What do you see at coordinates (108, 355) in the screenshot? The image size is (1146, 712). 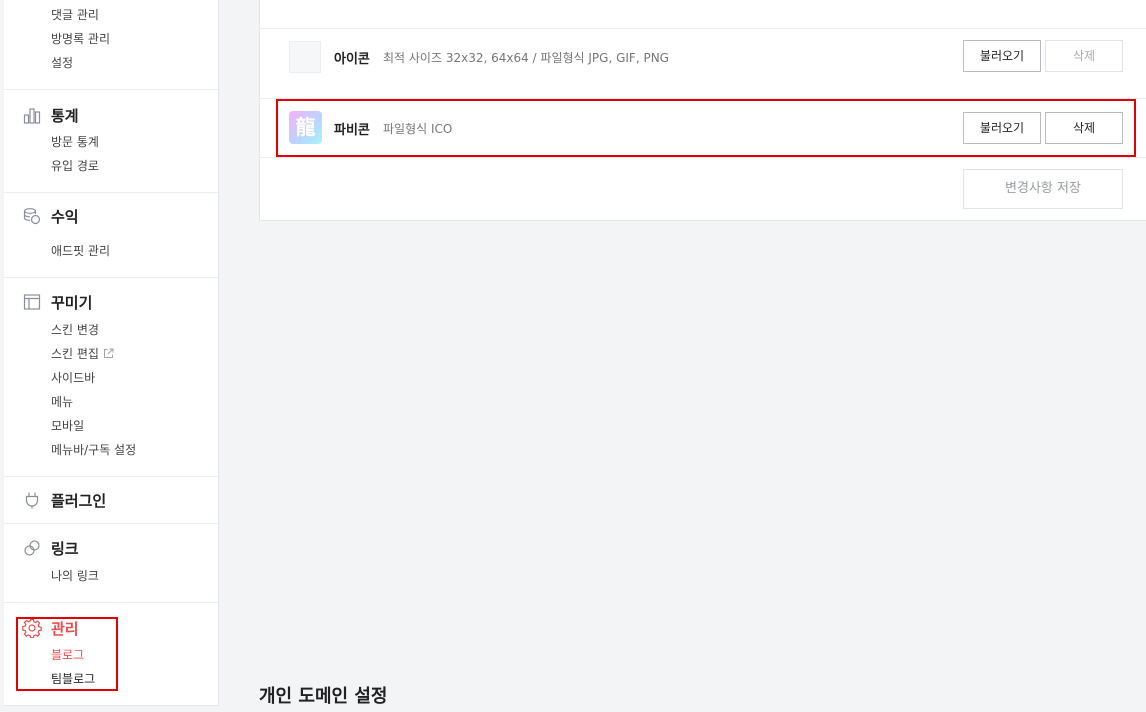 I see `external-link-icon` at bounding box center [108, 355].